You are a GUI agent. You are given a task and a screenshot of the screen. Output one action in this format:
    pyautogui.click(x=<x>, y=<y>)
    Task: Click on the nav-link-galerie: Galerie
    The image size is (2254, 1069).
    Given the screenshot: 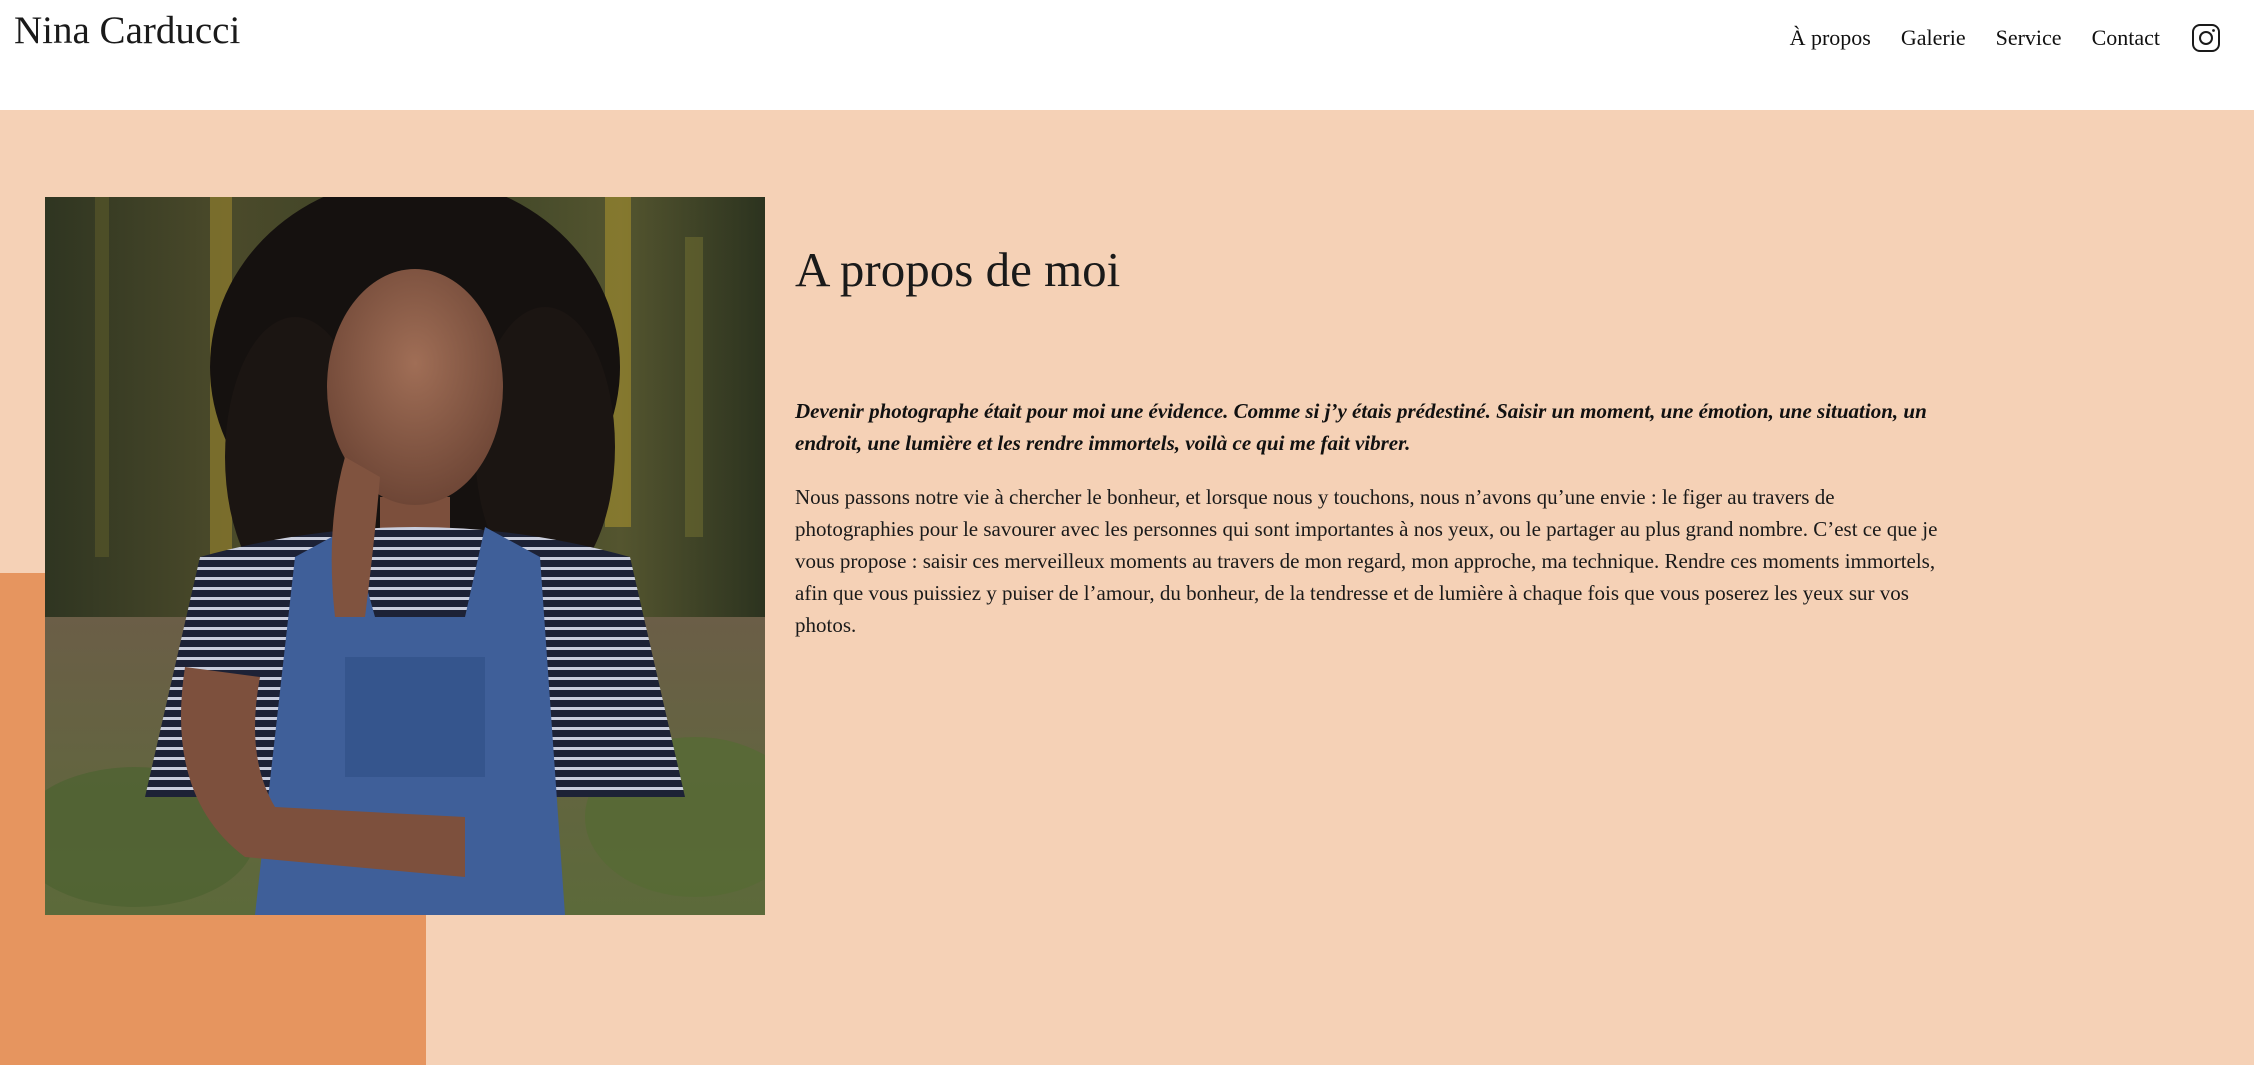 What is the action you would take?
    pyautogui.click(x=1933, y=38)
    